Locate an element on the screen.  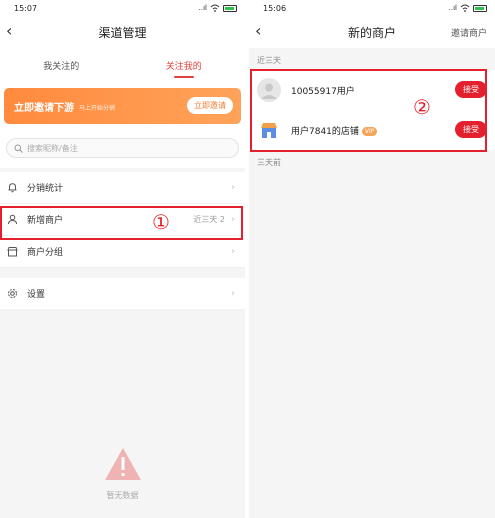
menu-item-distribution-stats: 分销统计 › is located at coordinates (122, 188).